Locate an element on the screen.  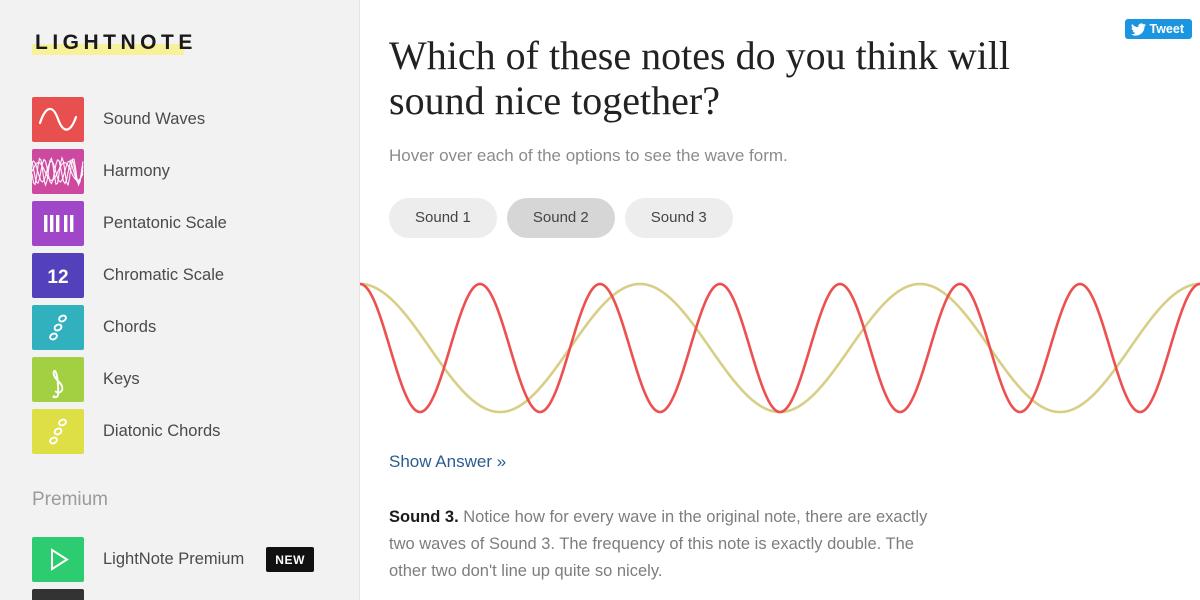
sidebar-item-label: Diatonic Chords is located at coordinates (162, 430).